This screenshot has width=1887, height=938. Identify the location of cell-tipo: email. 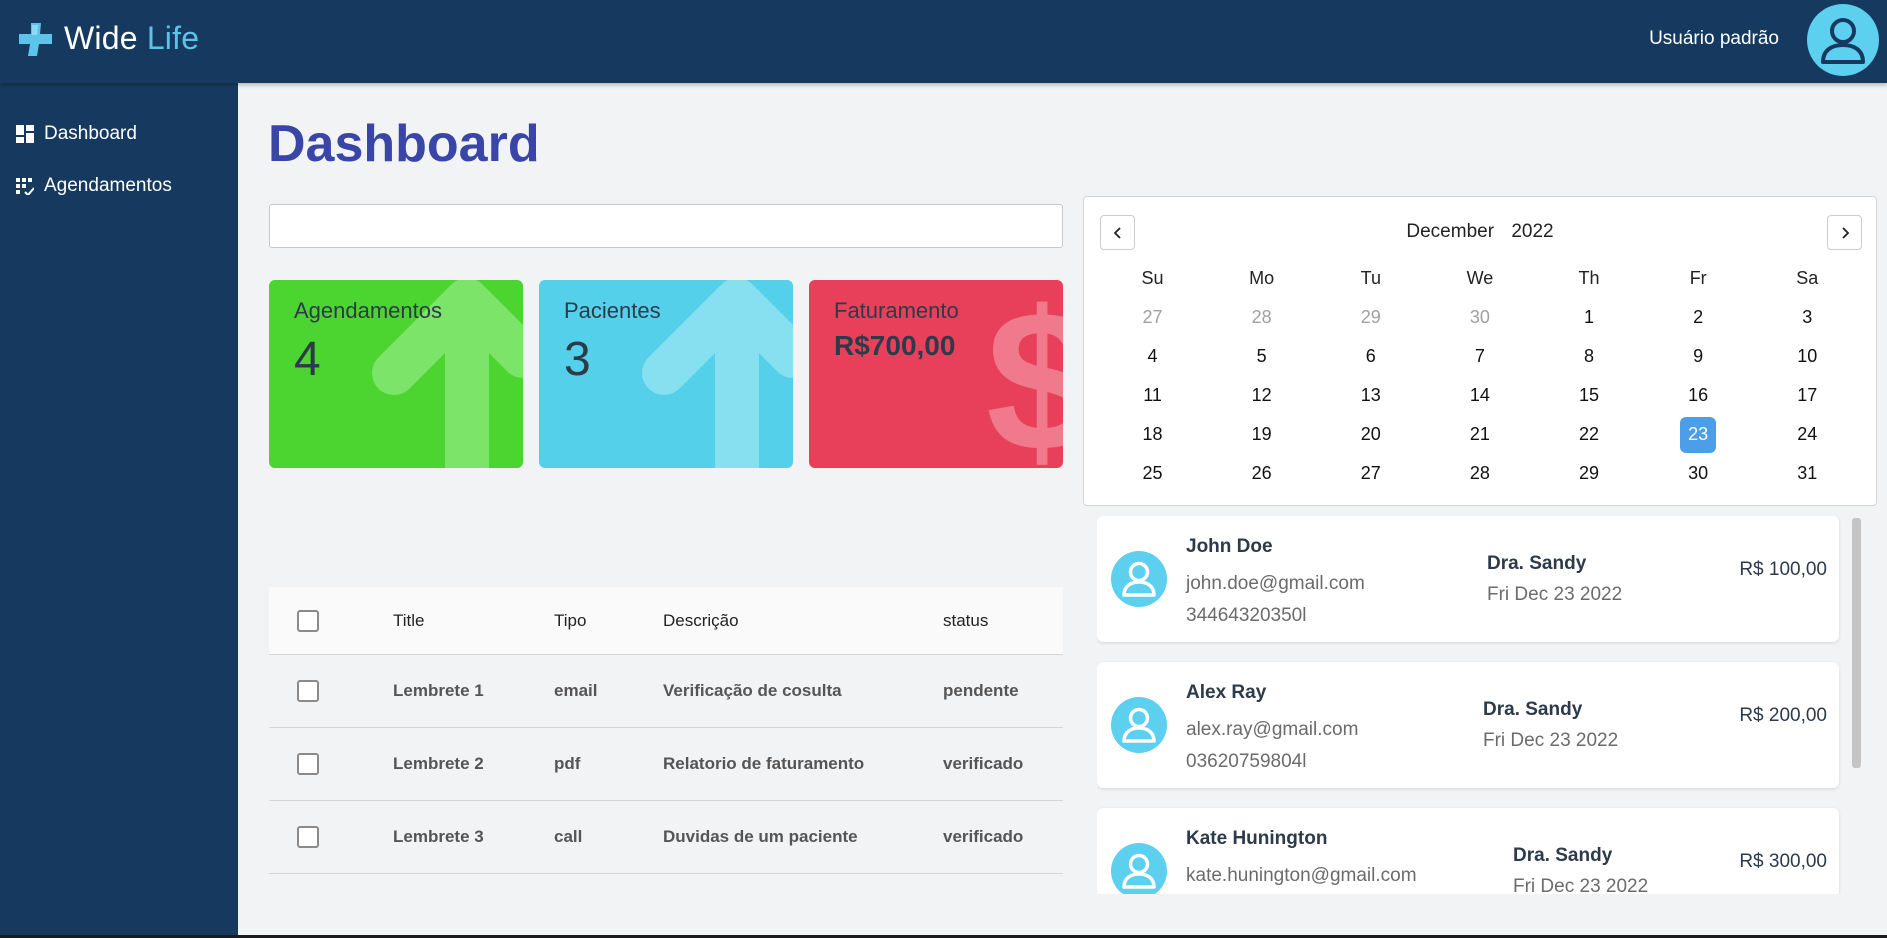
(576, 690).